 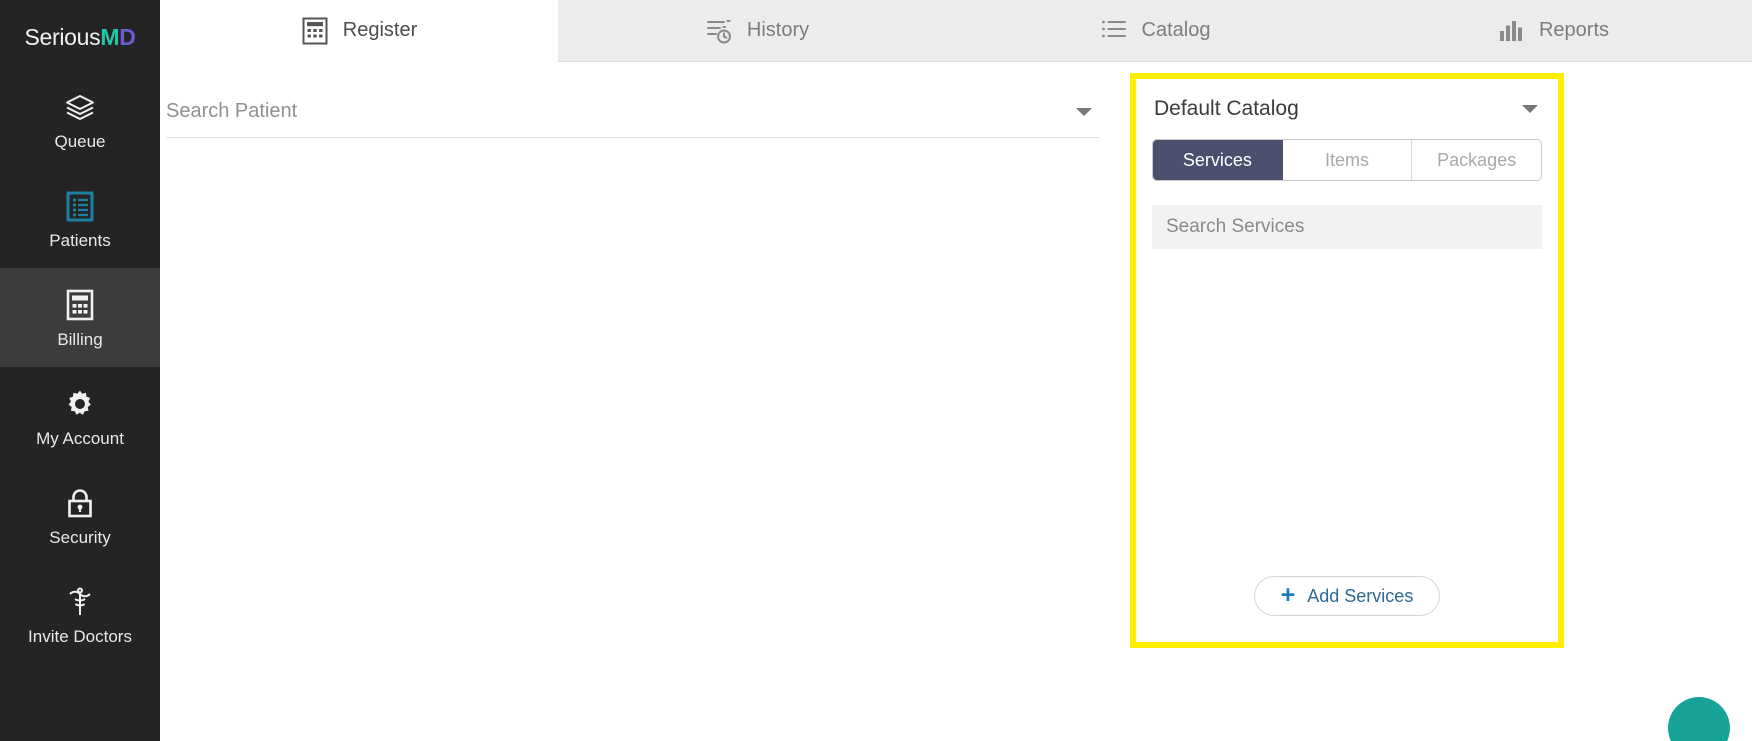 I want to click on sidebar-item-queue: Queue, so click(x=80, y=119).